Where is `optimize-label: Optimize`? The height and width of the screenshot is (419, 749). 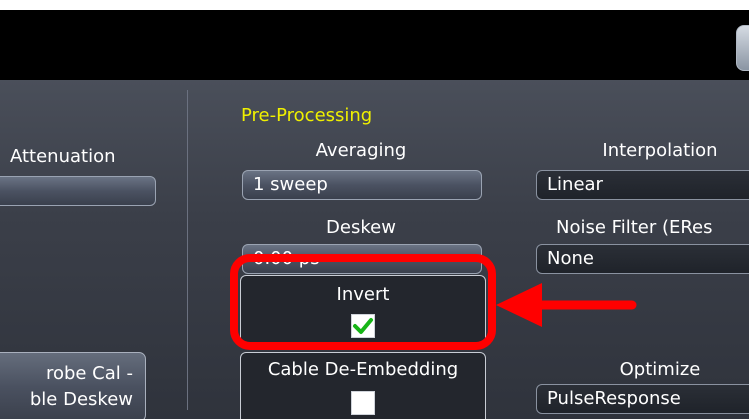
optimize-label: Optimize is located at coordinates (660, 369).